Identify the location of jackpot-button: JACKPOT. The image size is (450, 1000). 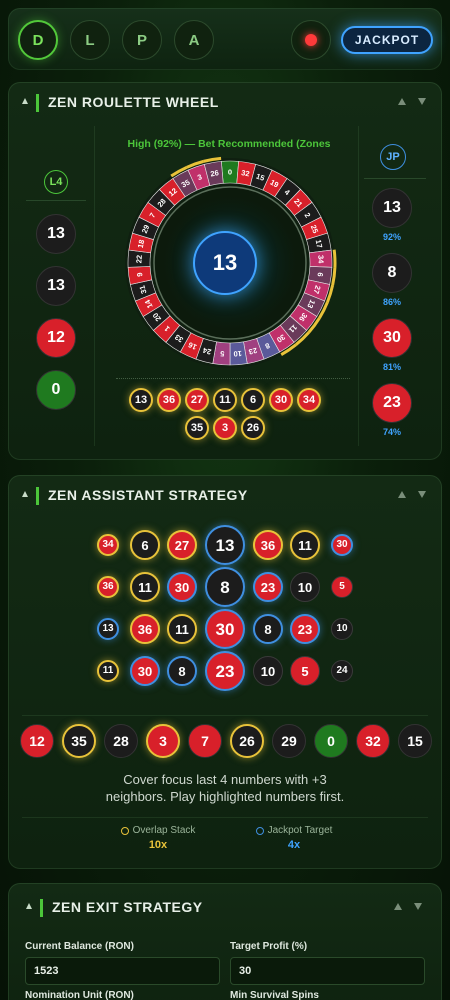
(387, 40).